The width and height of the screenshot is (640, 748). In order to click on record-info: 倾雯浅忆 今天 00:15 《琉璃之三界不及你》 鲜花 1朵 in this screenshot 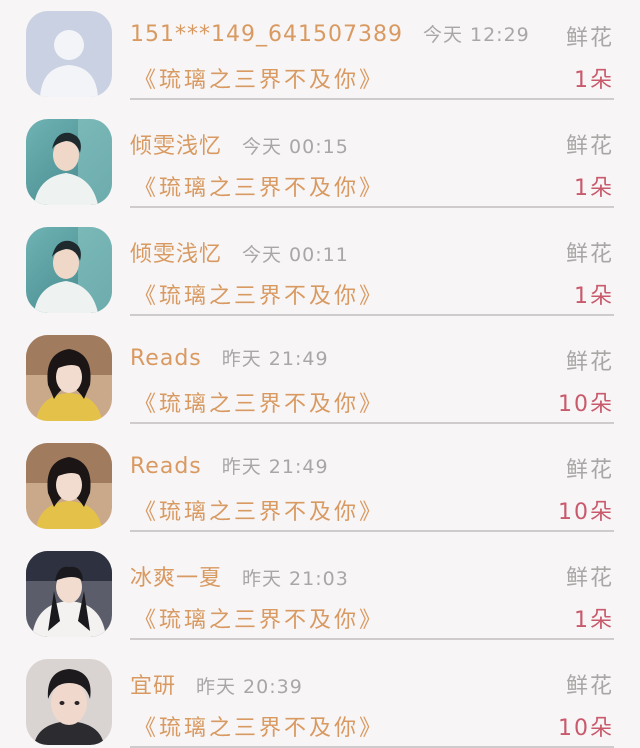, I will do `click(372, 158)`.